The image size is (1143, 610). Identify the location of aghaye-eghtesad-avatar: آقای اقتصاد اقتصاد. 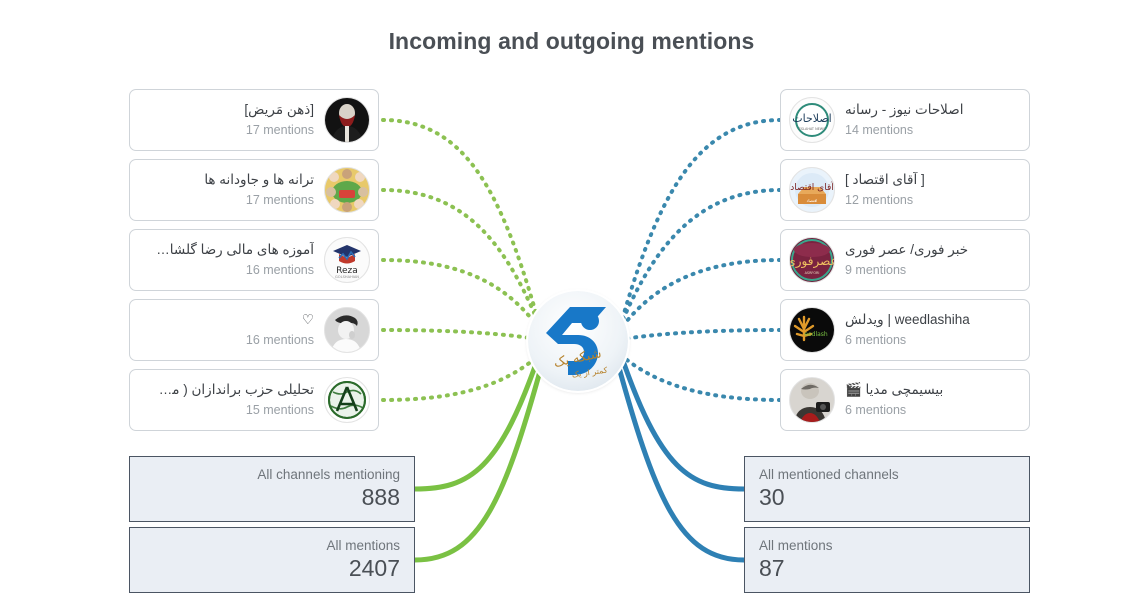
(812, 190).